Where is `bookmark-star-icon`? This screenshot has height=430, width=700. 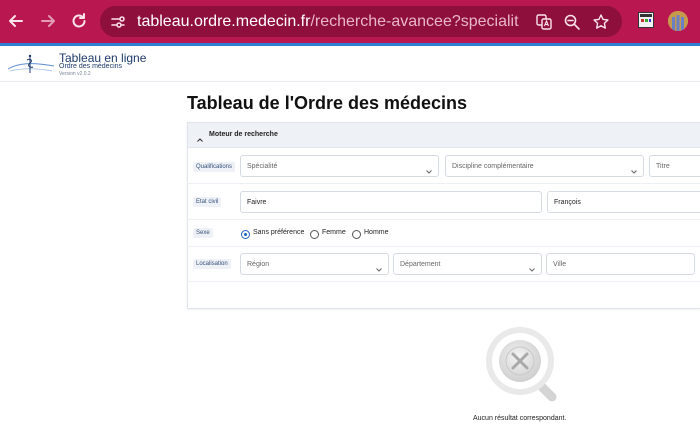
bookmark-star-icon is located at coordinates (601, 22).